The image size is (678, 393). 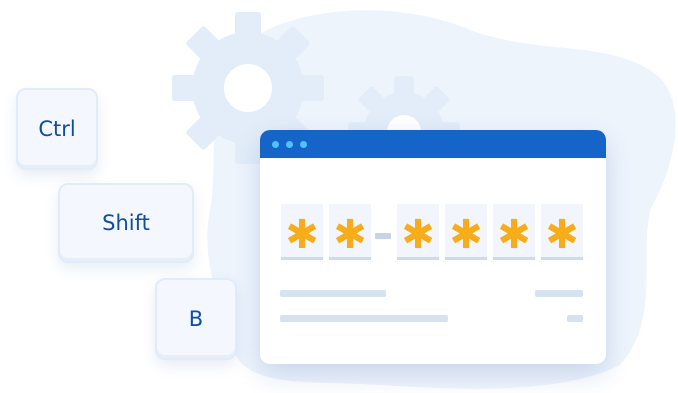 I want to click on b-key: B, so click(x=196, y=319).